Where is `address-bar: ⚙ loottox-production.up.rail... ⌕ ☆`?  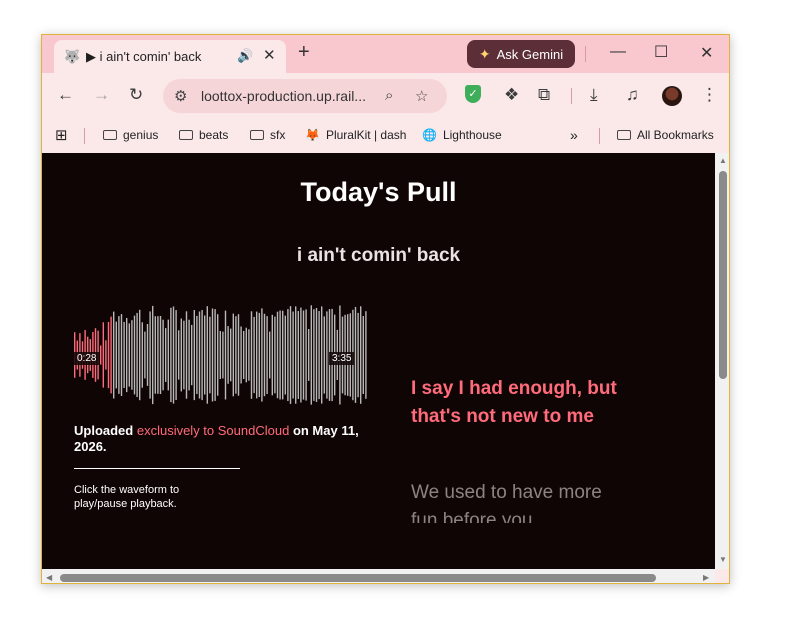 address-bar: ⚙ loottox-production.up.rail... ⌕ ☆ is located at coordinates (305, 96).